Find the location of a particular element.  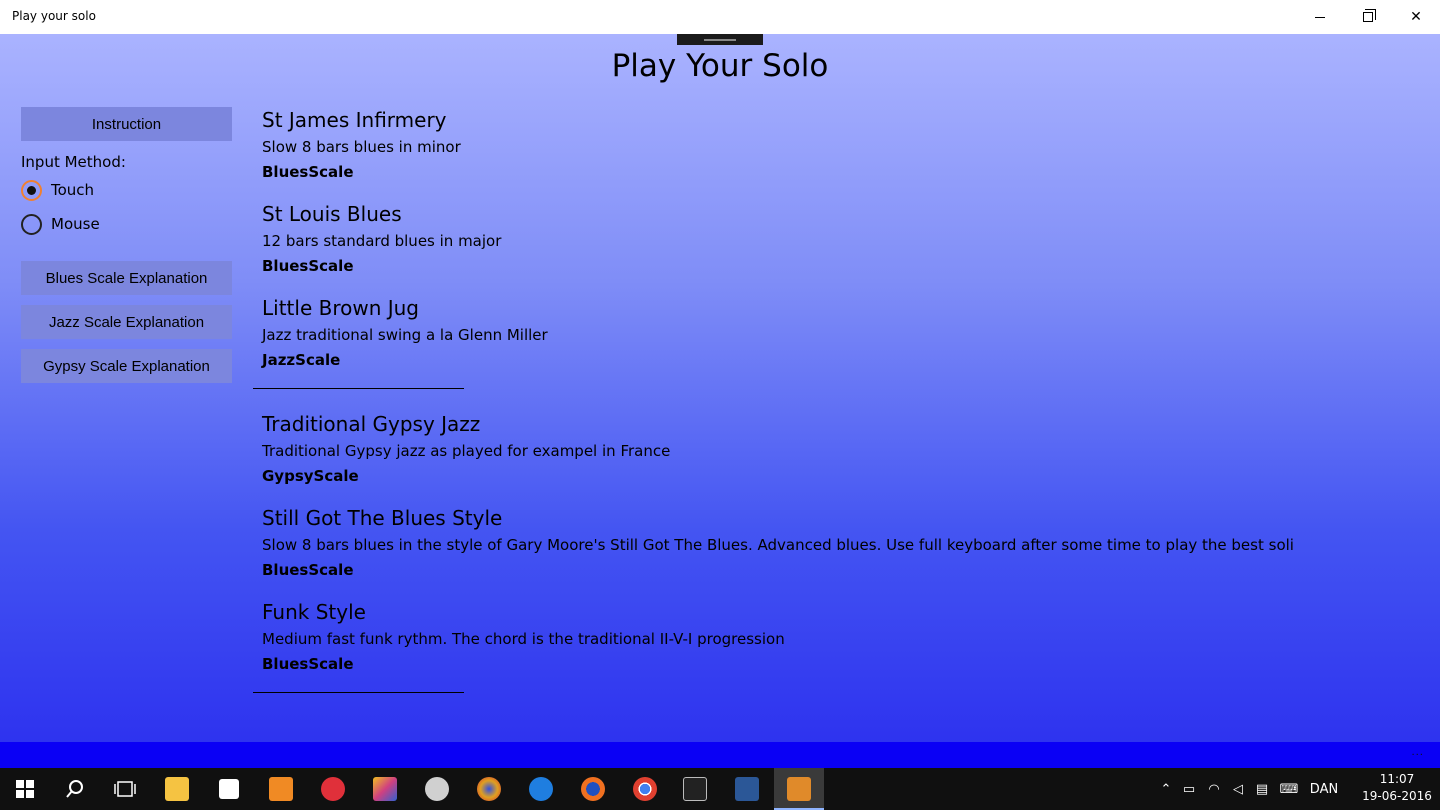

windows-start-icon is located at coordinates (25, 789).